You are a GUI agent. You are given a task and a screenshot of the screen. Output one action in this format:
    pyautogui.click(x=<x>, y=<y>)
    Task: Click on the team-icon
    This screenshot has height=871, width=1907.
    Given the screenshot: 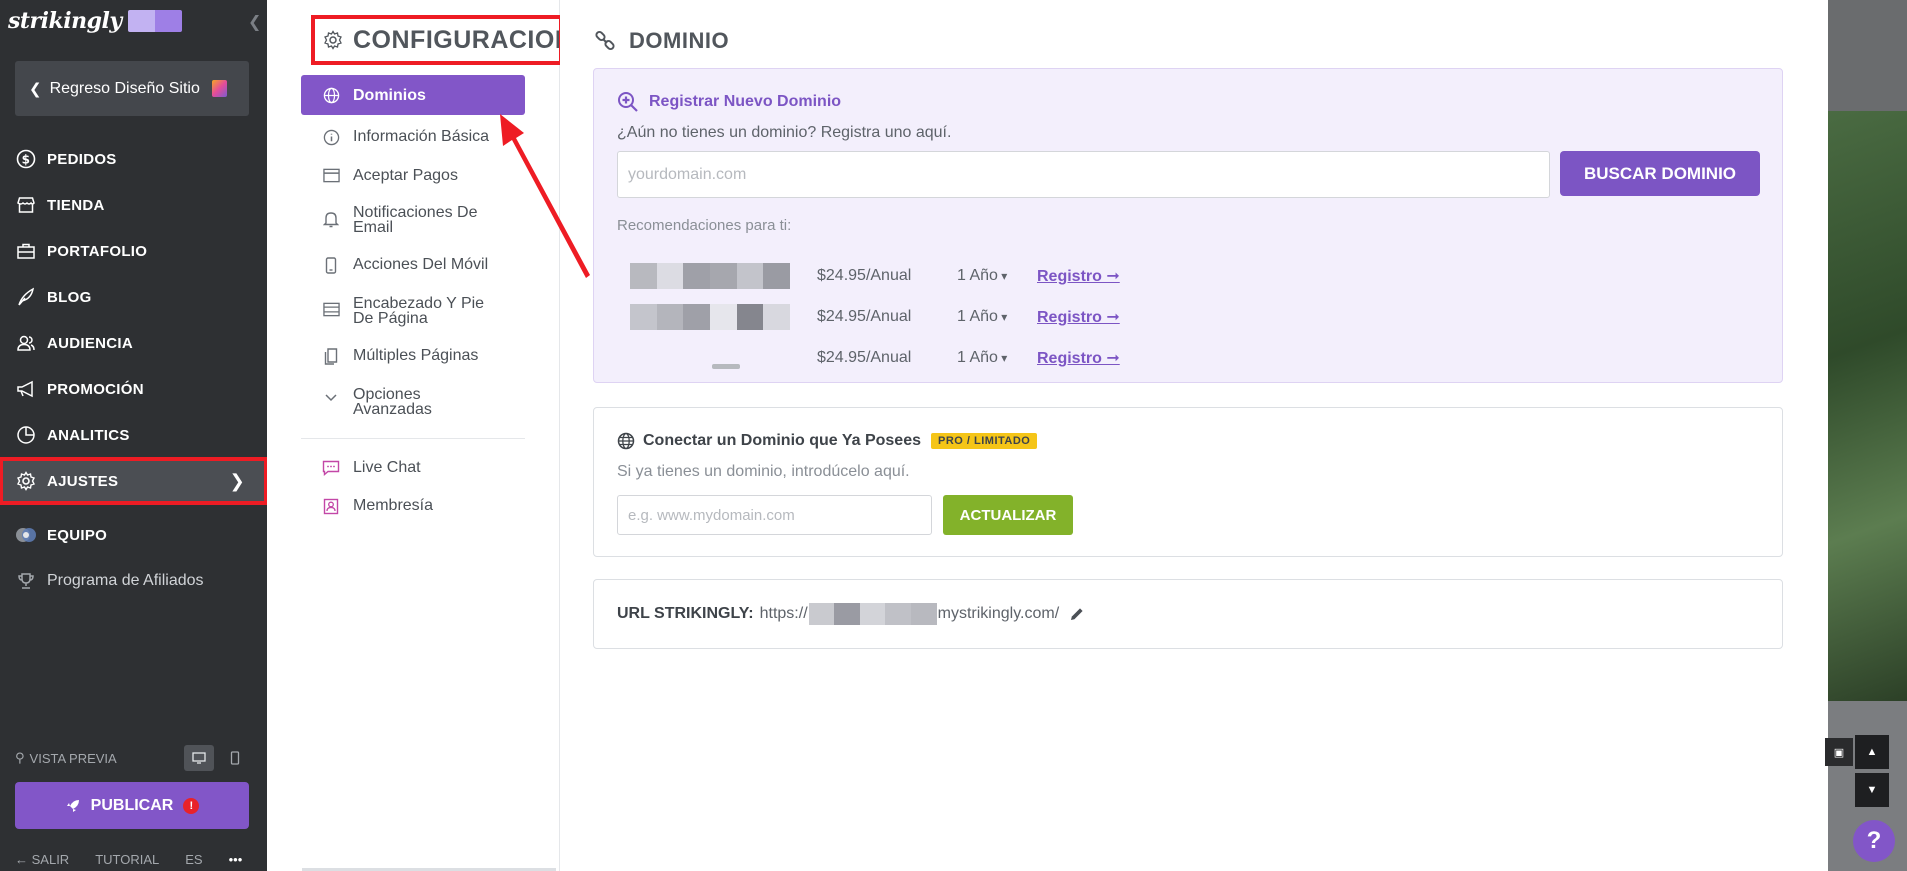 What is the action you would take?
    pyautogui.click(x=26, y=535)
    